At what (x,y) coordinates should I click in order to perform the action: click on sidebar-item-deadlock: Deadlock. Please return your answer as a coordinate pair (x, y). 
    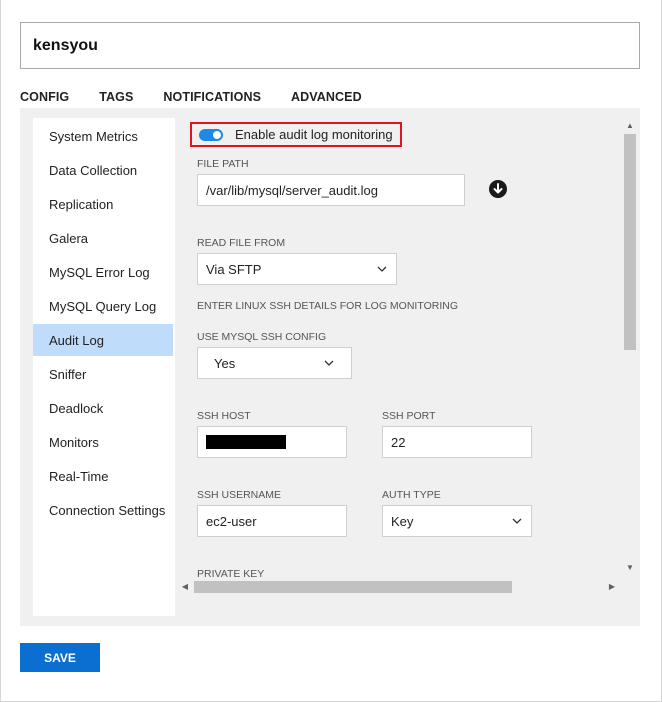
    Looking at the image, I should click on (103, 408).